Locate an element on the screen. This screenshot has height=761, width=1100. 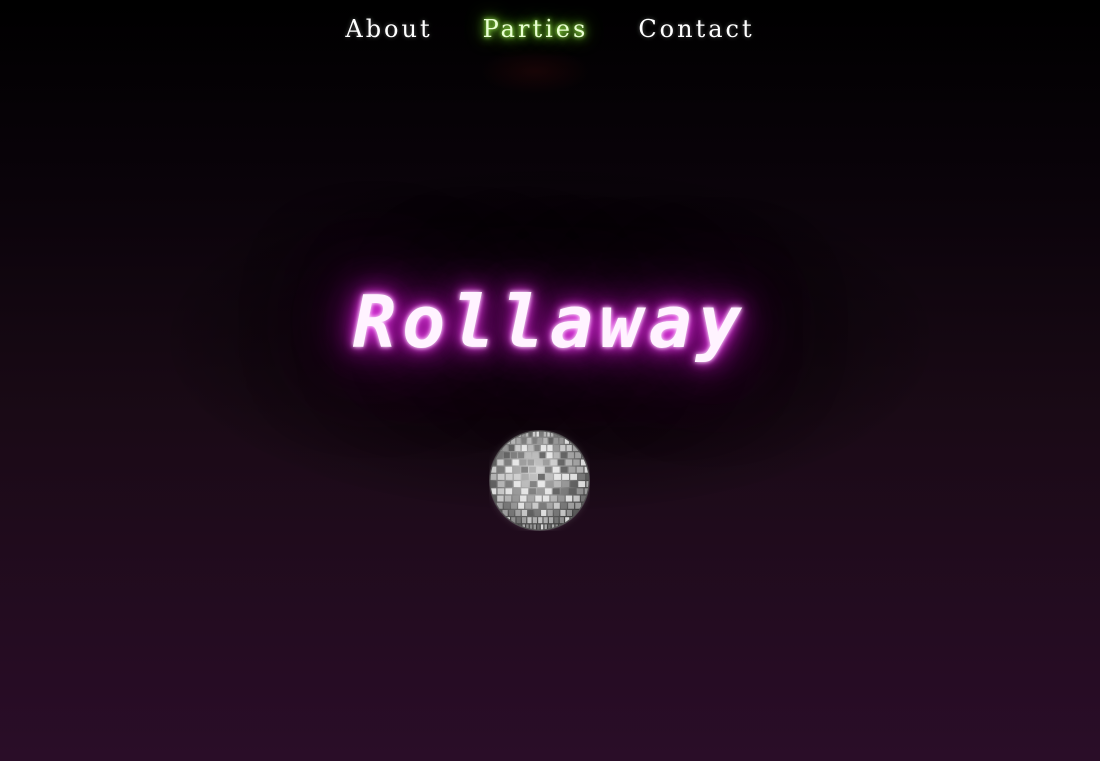
disco-ball-icon is located at coordinates (539, 480).